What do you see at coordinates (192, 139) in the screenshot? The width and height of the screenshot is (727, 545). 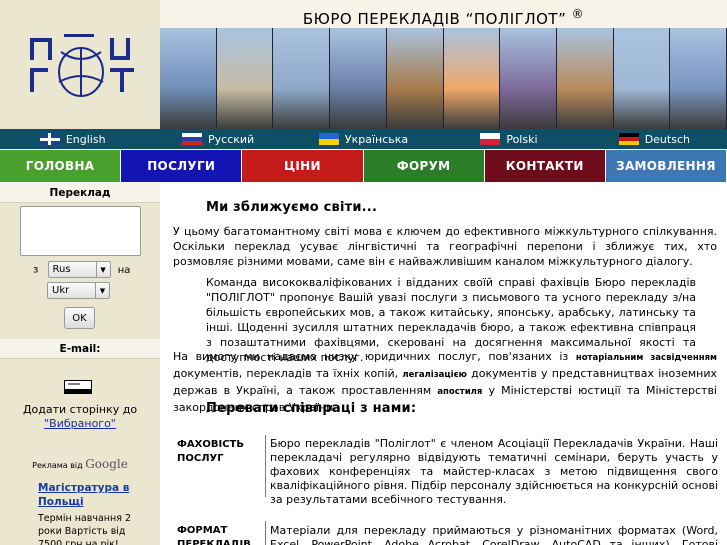 I see `russia-flag-icon` at bounding box center [192, 139].